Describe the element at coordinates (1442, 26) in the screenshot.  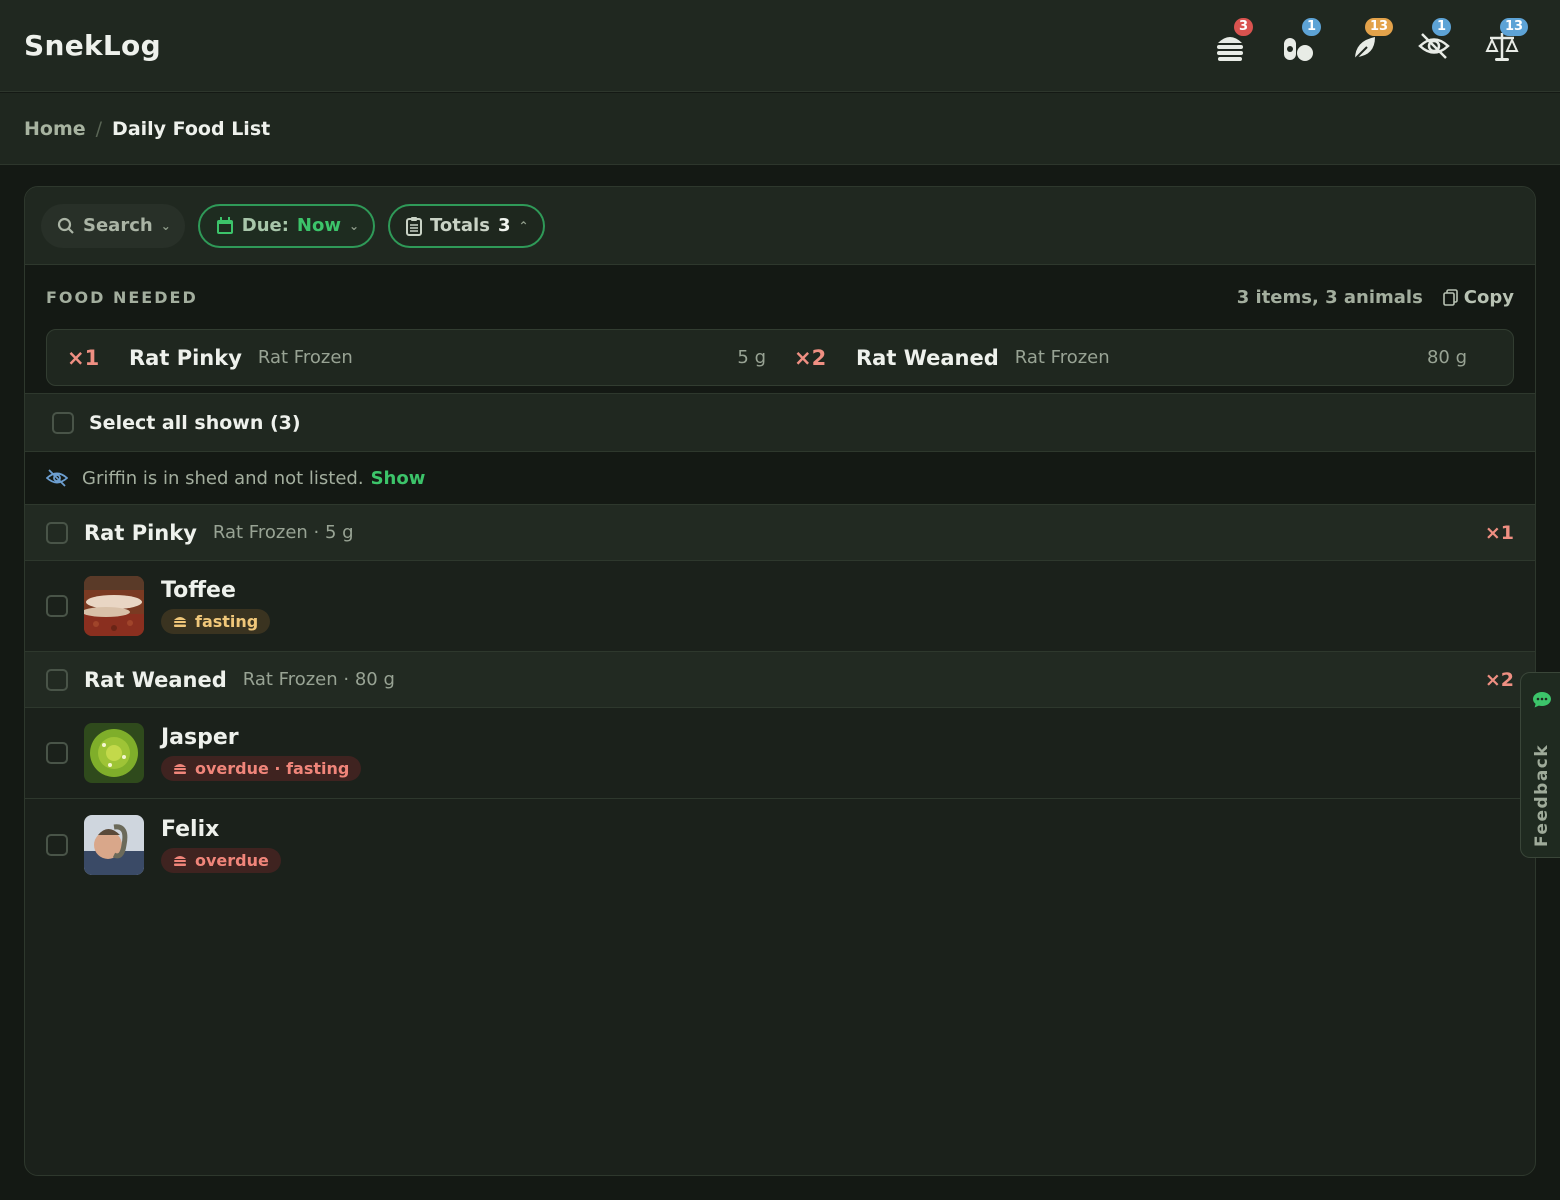
I see `shed-badge: 1` at that location.